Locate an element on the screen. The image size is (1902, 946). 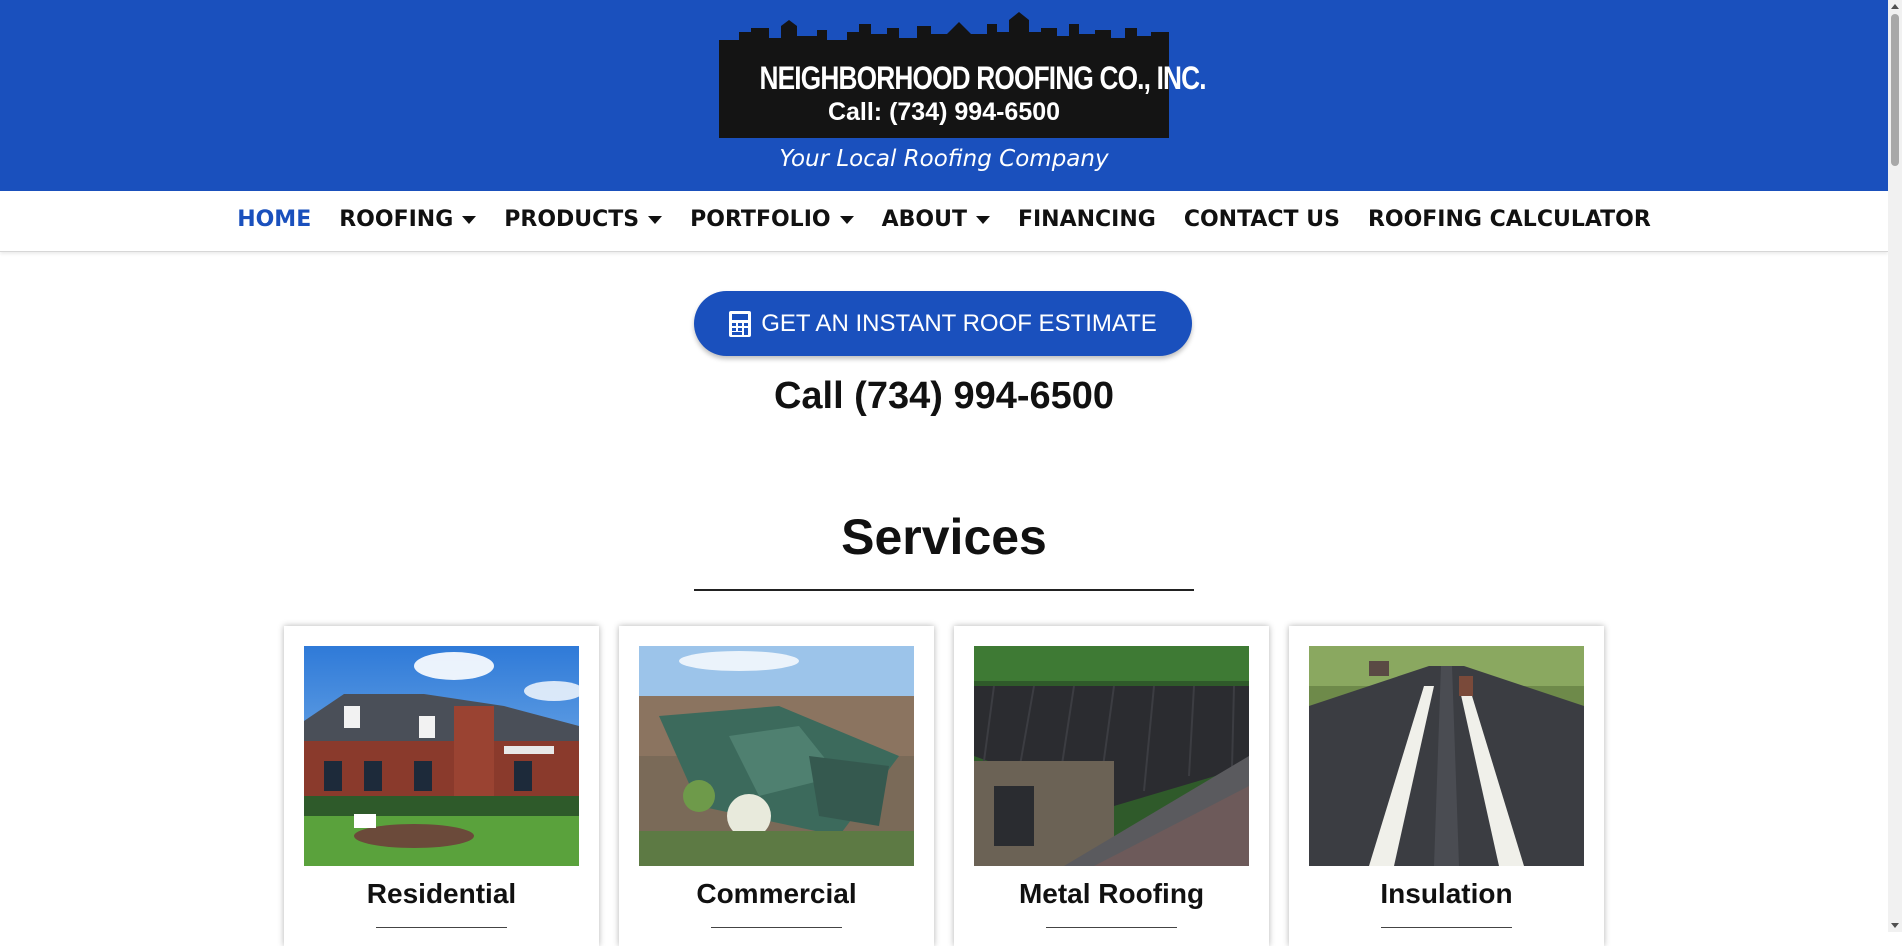
scroll-up-arrow-icon is located at coordinates (1895, 6).